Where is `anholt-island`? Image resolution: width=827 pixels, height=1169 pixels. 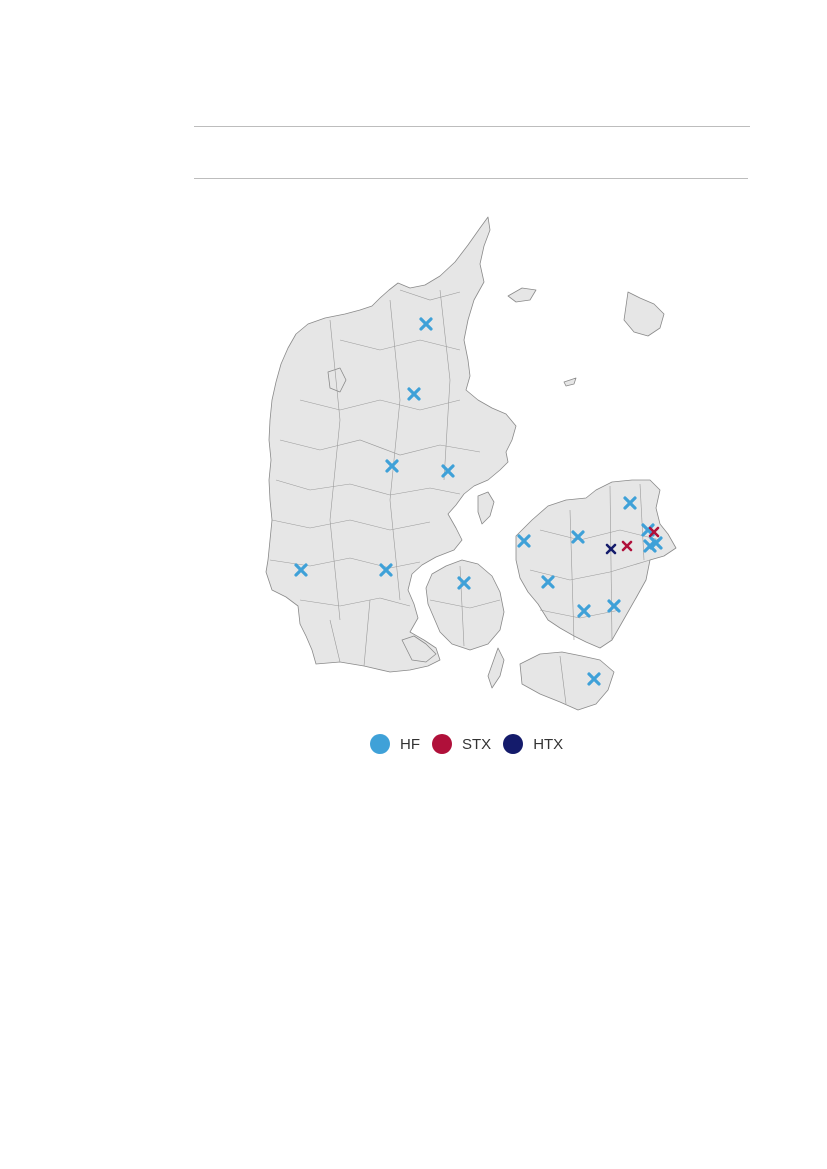 anholt-island is located at coordinates (570, 382).